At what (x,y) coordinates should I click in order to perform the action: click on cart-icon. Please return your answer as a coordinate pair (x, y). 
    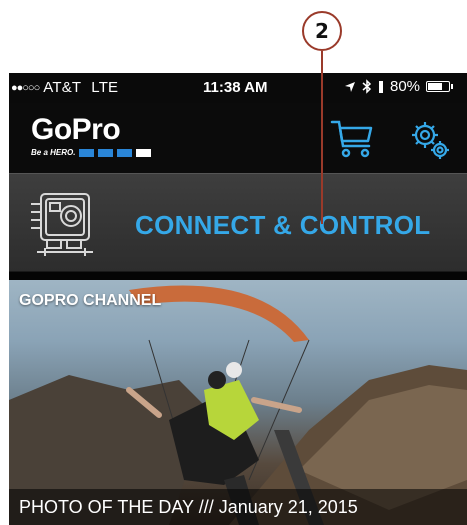
    Looking at the image, I should click on (352, 140).